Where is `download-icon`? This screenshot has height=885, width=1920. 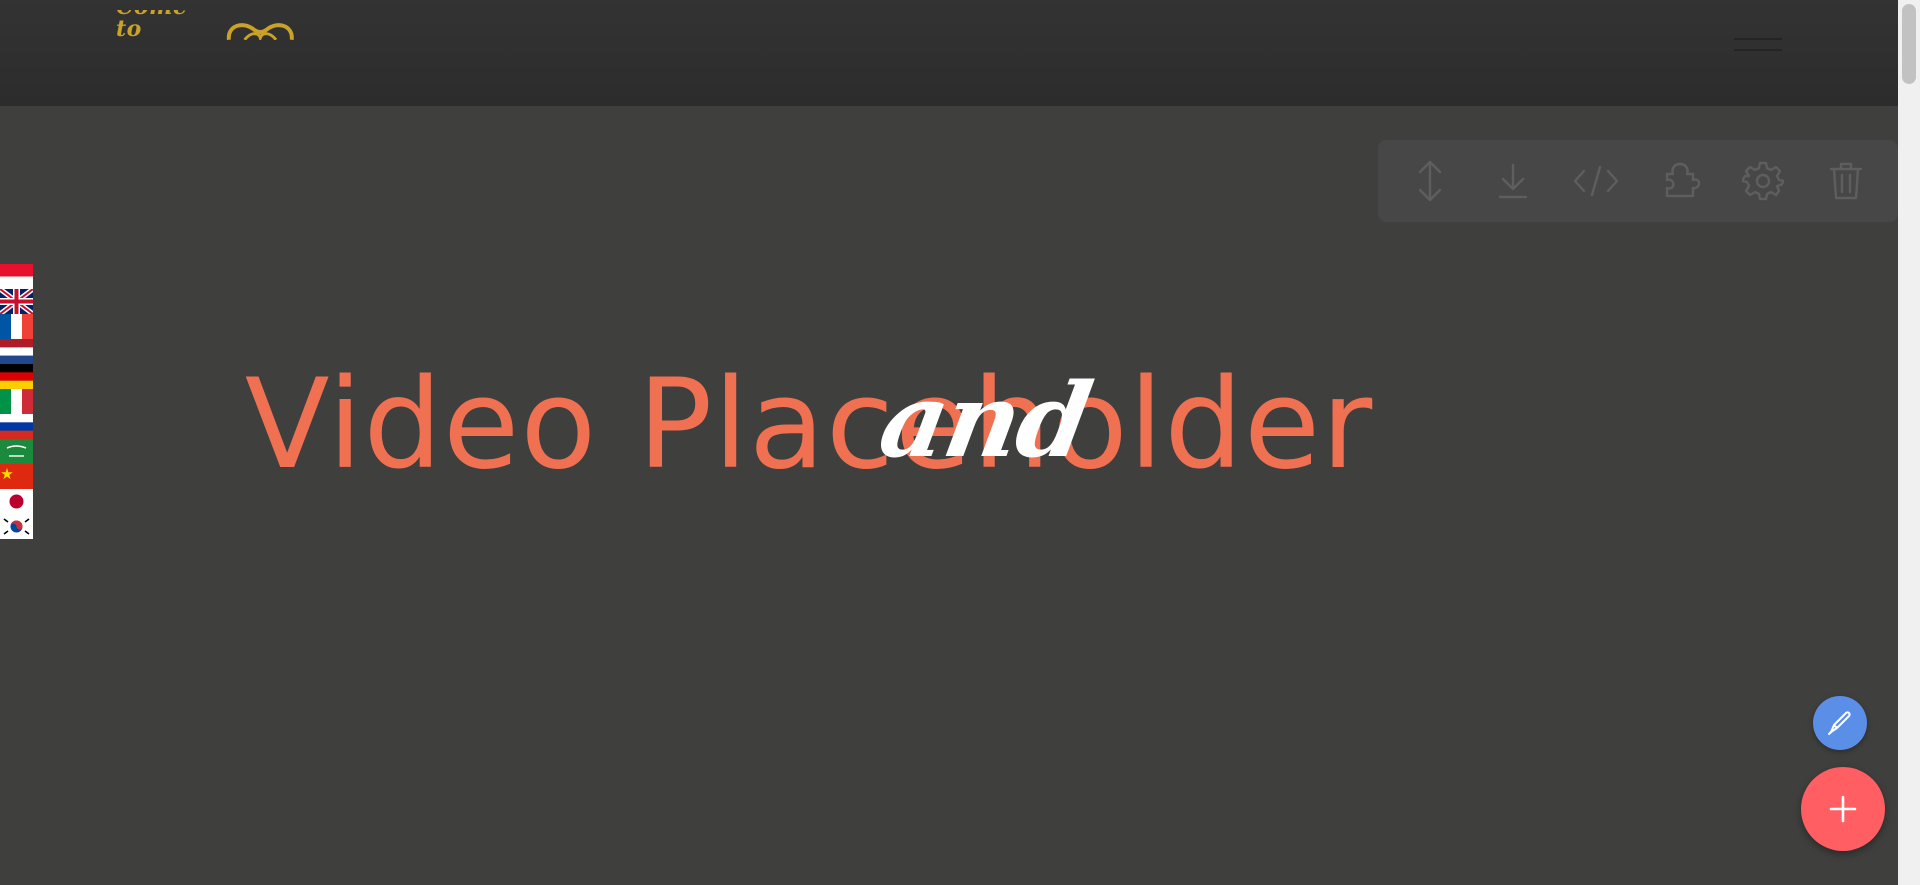 download-icon is located at coordinates (1513, 181).